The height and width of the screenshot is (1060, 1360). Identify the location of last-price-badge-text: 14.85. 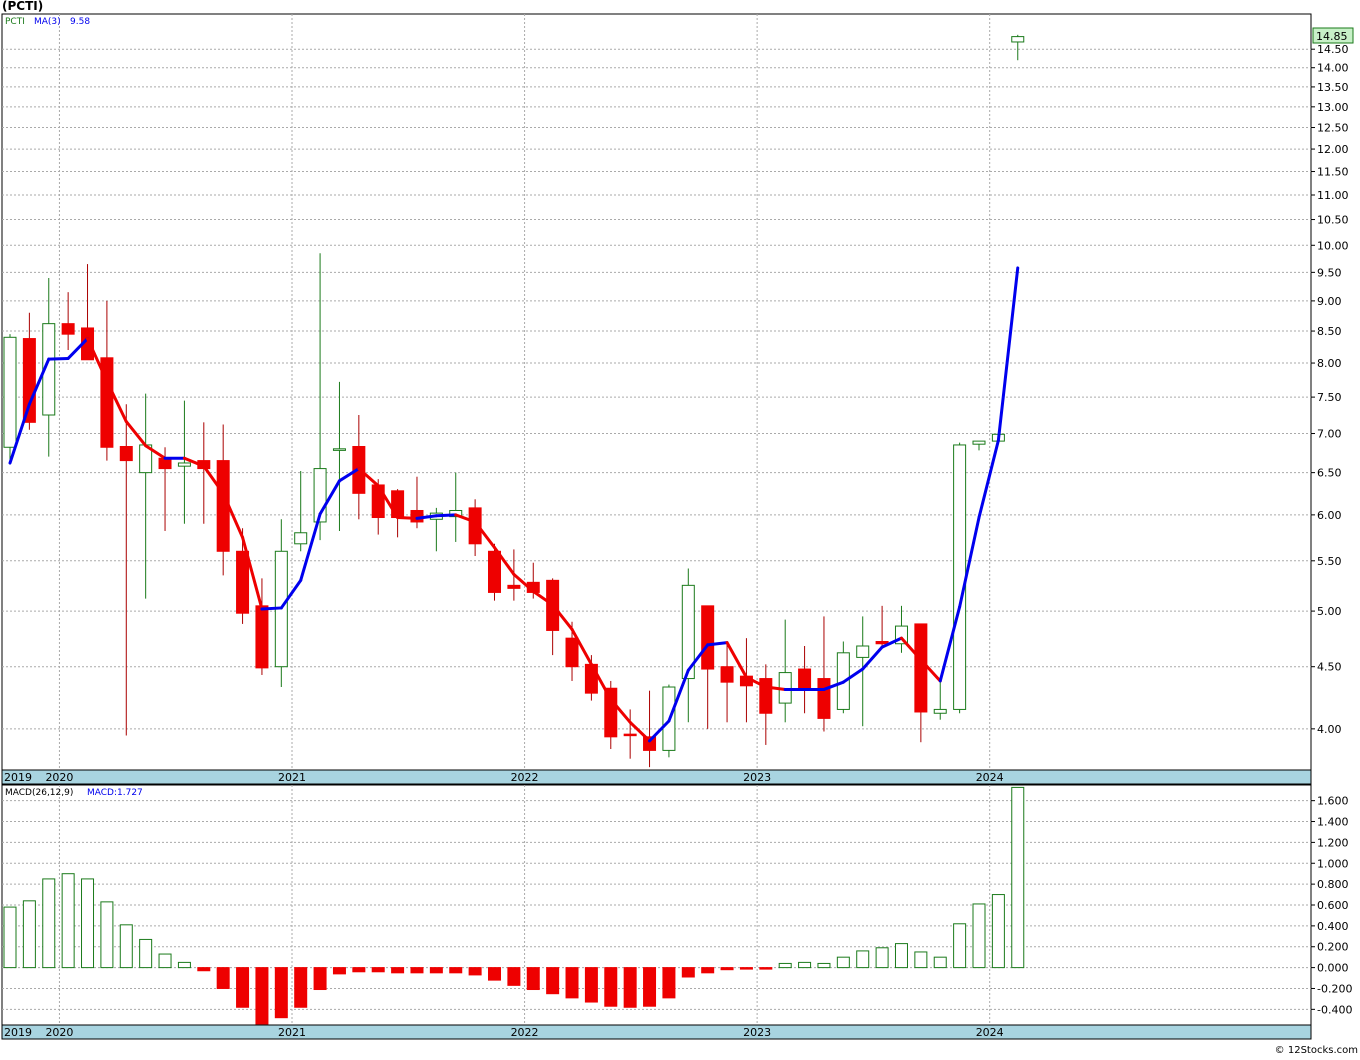
(1332, 36).